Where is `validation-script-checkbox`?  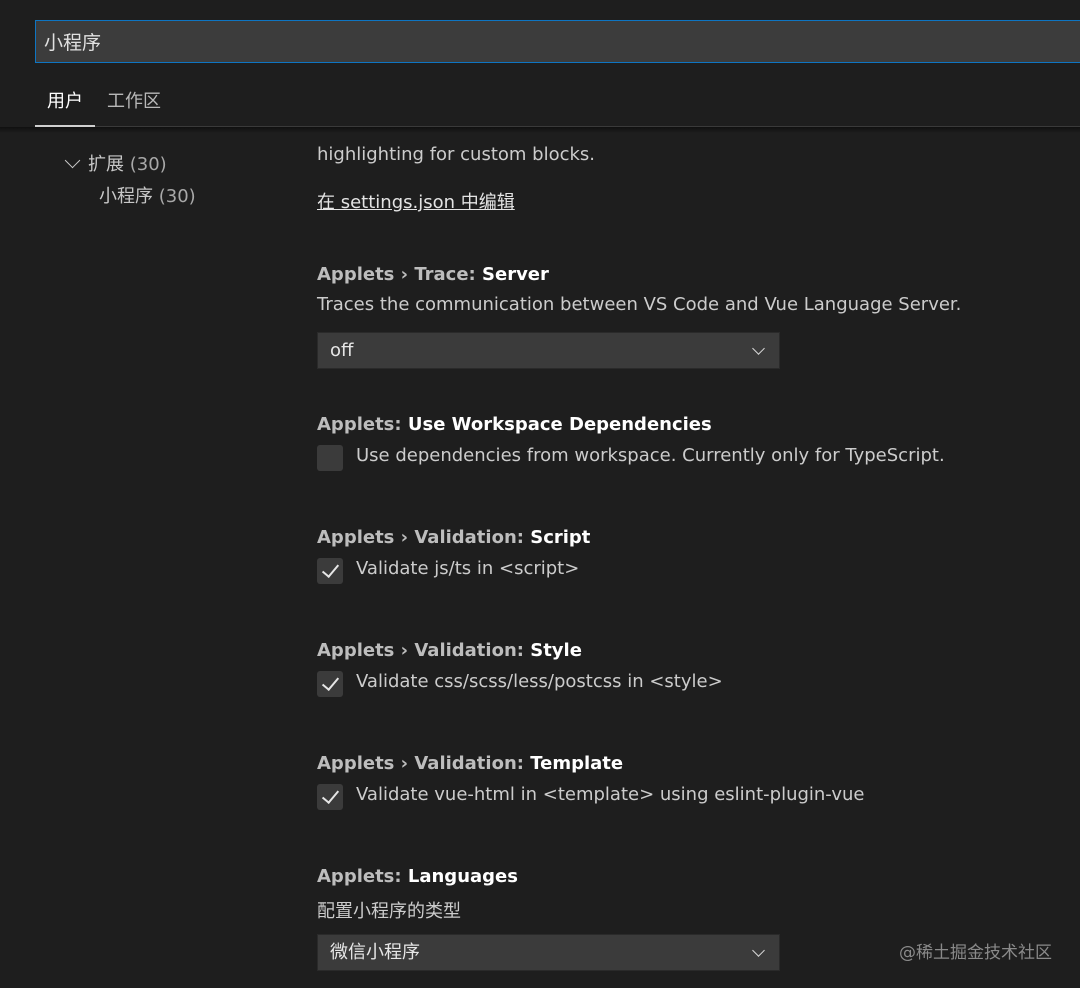
validation-script-checkbox is located at coordinates (330, 571).